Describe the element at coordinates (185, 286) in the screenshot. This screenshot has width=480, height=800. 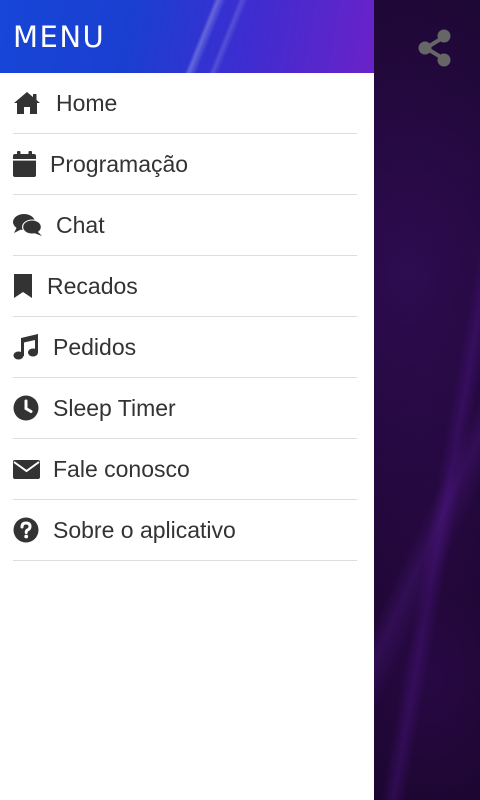
I see `menu-item-recados: Recados` at that location.